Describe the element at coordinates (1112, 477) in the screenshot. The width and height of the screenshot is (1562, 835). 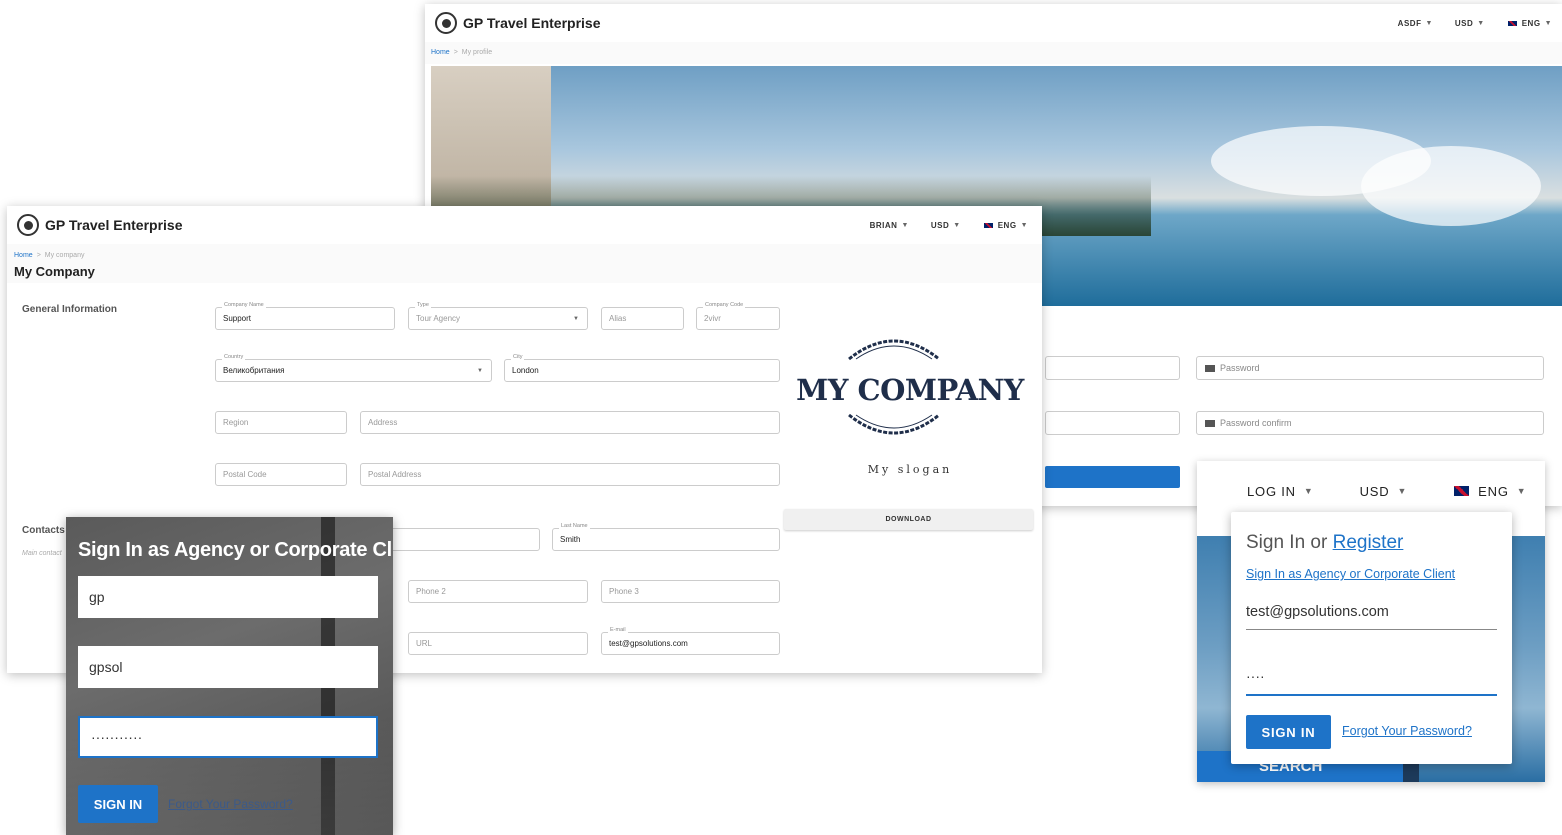
I see `profile-save-button` at that location.